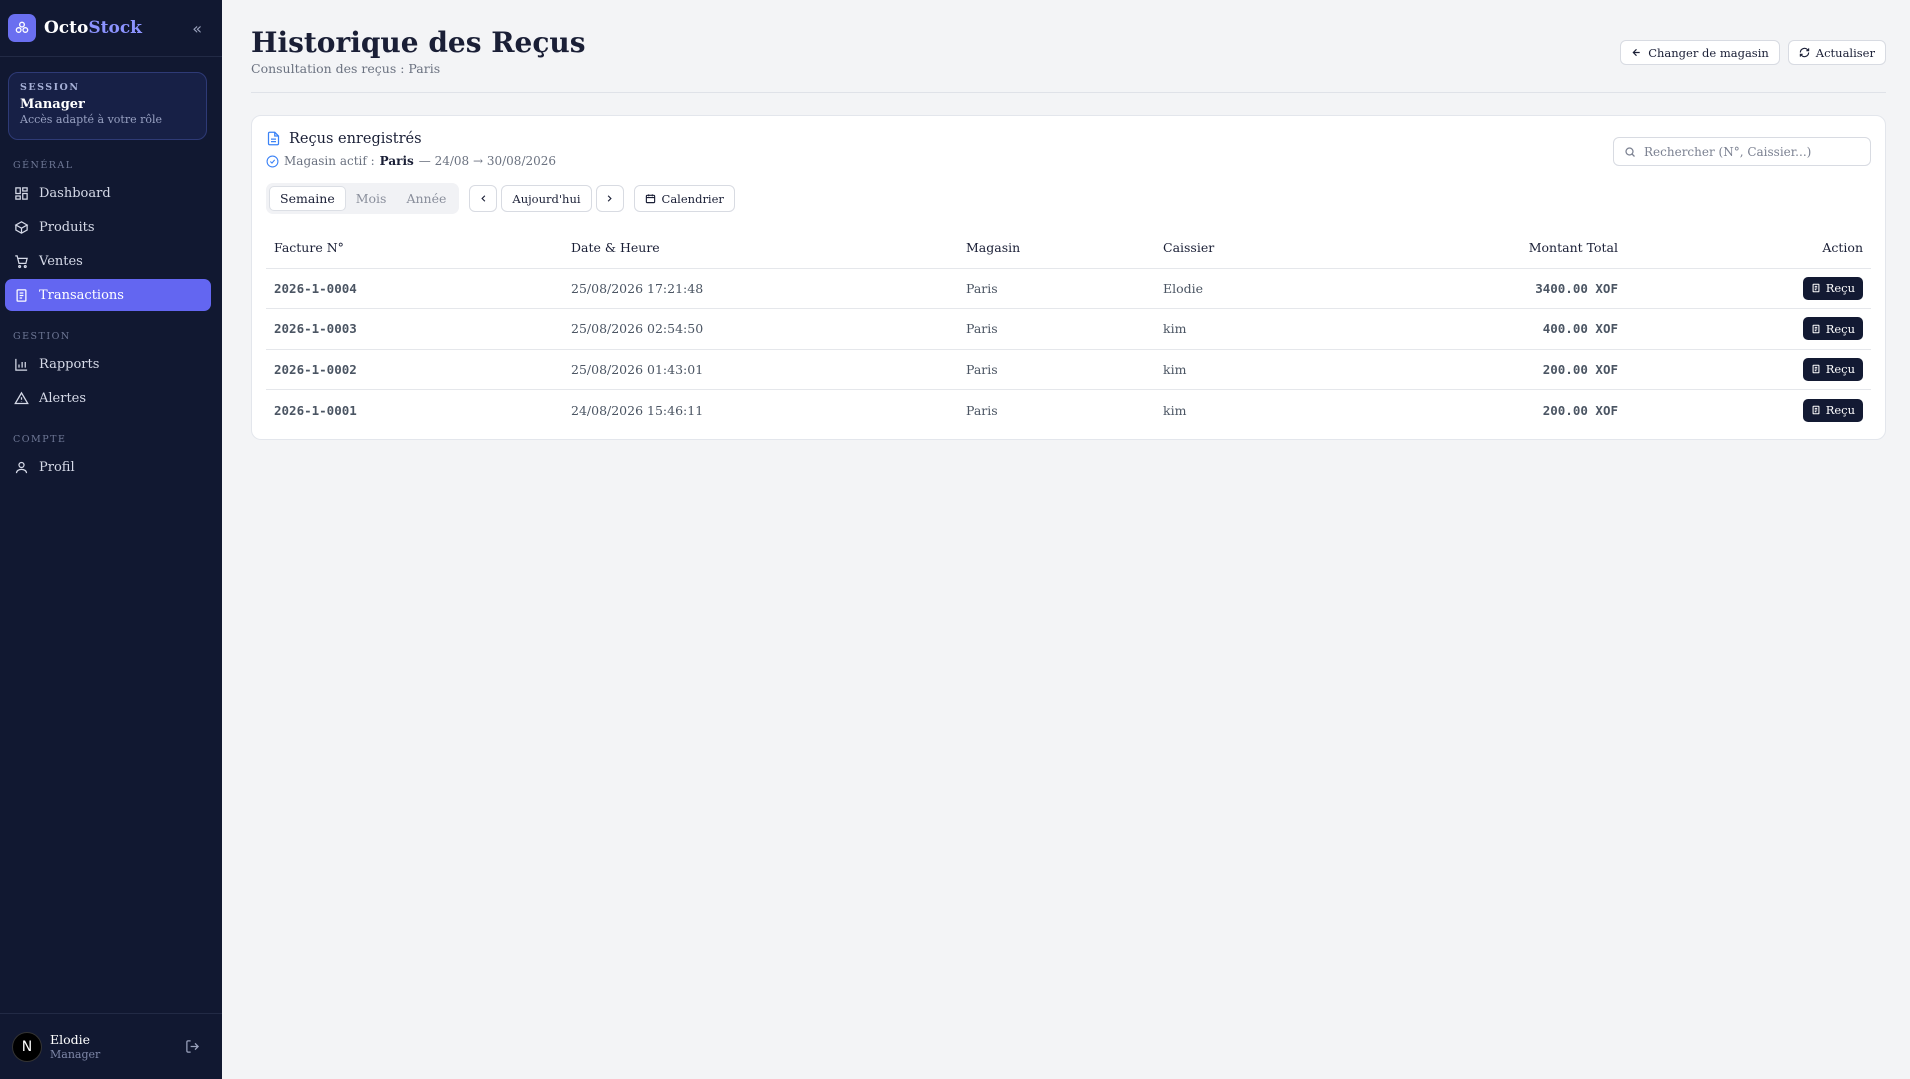 Image resolution: width=1910 pixels, height=1079 pixels. I want to click on receipt-datetime: 24/08/2026 15:46:11, so click(637, 410).